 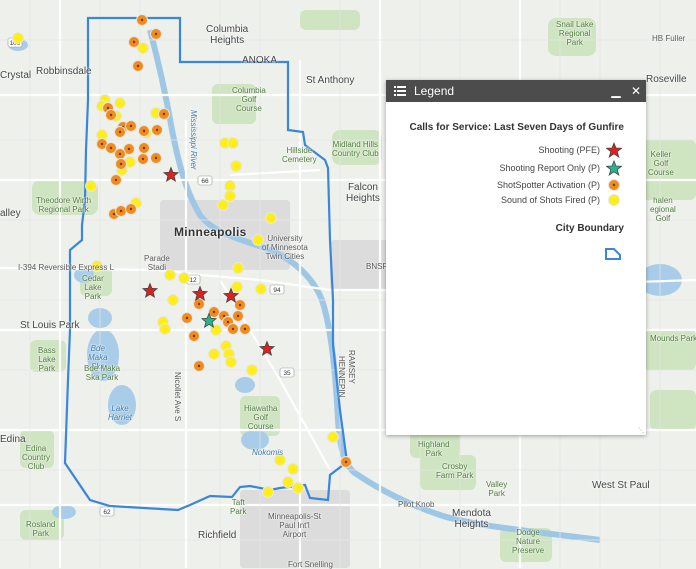 What do you see at coordinates (669, 38) in the screenshot?
I see `label-hb-fuller: HB Fuller` at bounding box center [669, 38].